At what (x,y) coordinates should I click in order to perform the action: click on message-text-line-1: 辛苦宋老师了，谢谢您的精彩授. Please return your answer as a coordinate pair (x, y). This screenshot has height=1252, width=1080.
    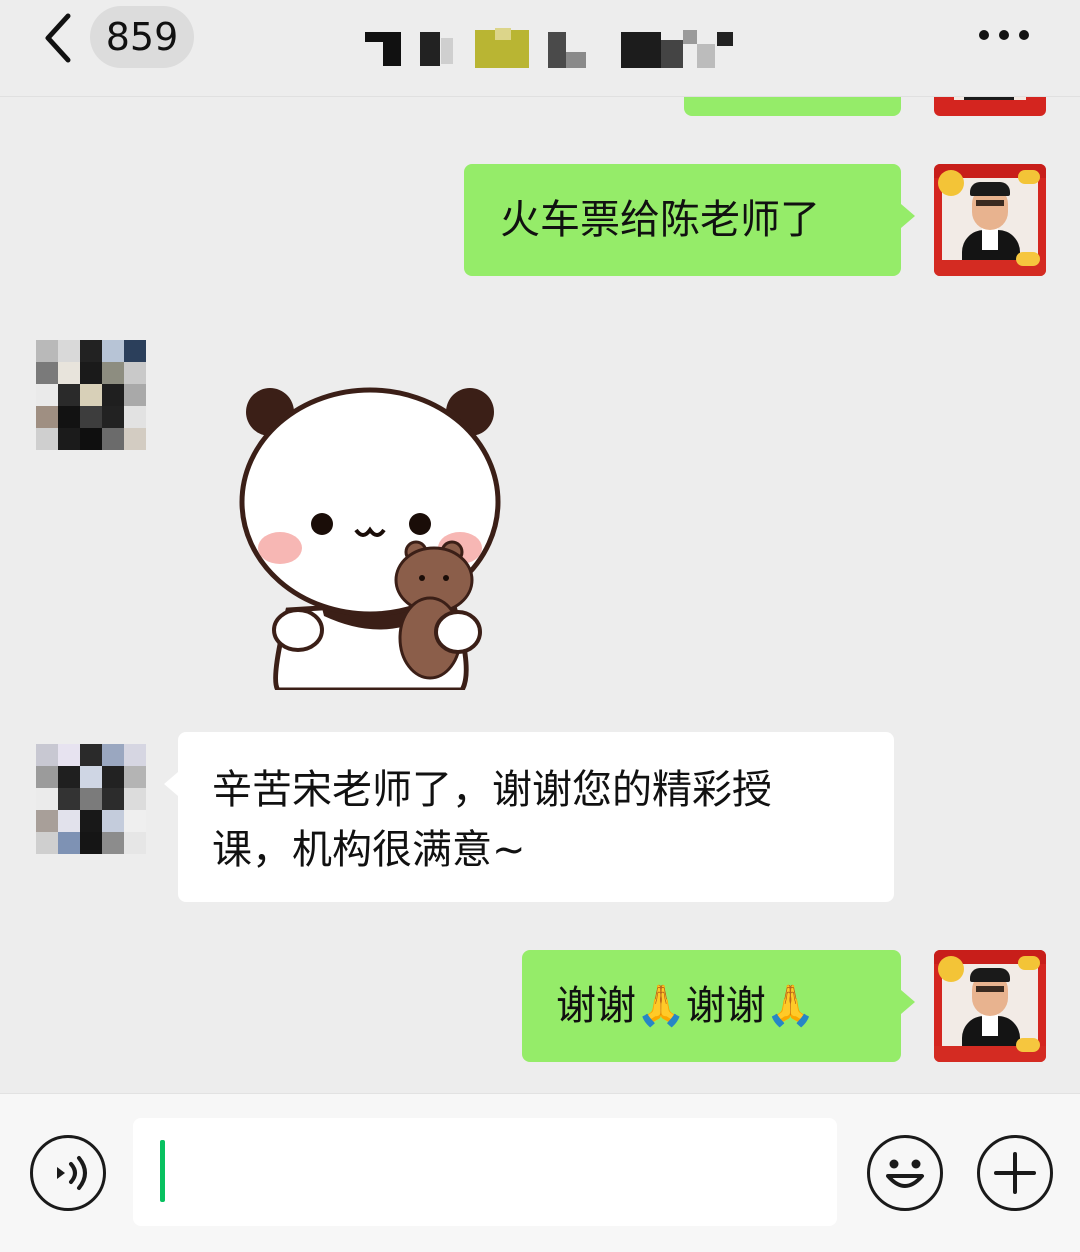
    Looking at the image, I should click on (492, 790).